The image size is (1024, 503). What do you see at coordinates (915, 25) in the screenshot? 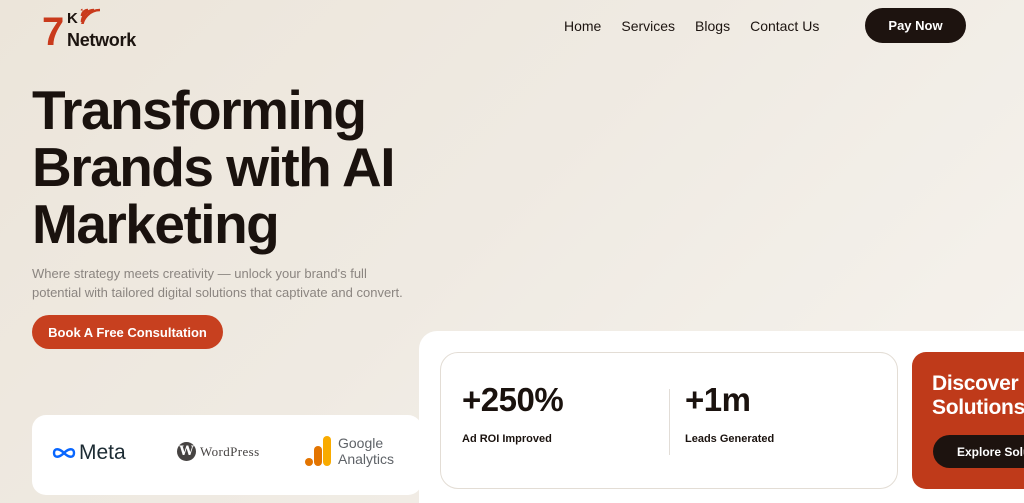
I see `pay-now-button: Pay Now` at bounding box center [915, 25].